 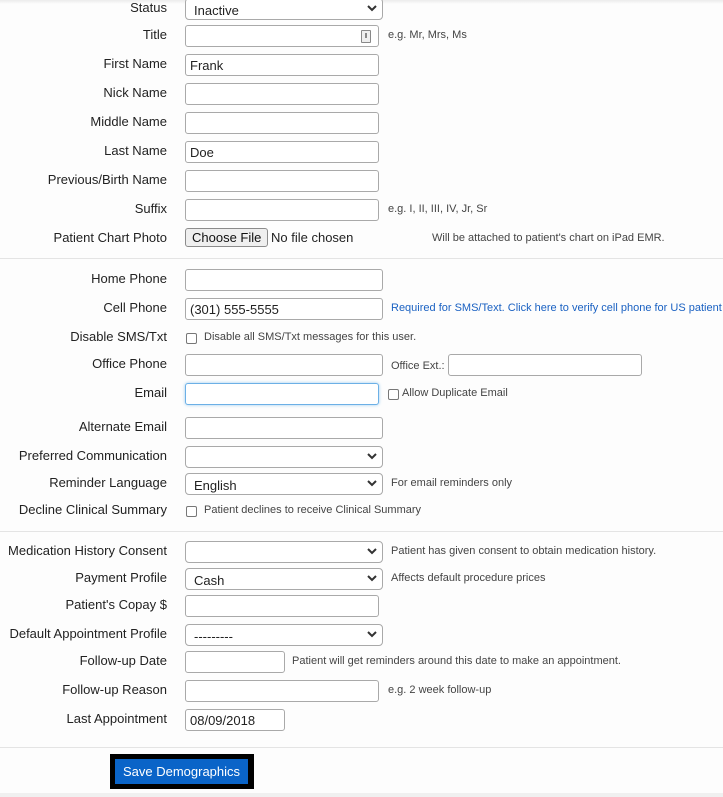 I want to click on medication-history-consent-select, so click(x=284, y=552).